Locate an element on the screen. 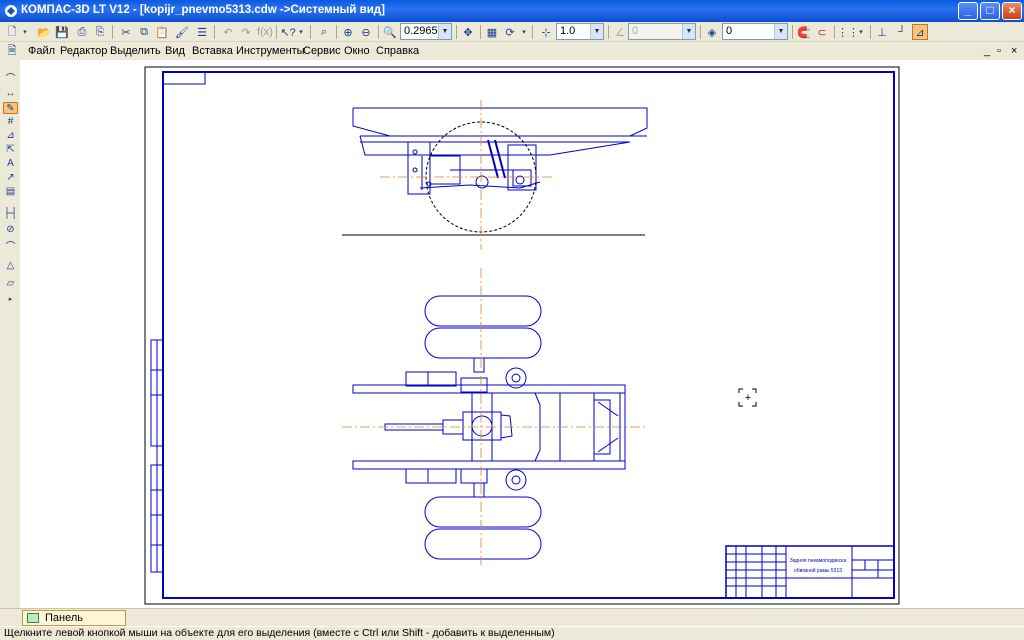 The width and height of the screenshot is (1024, 640). side-view-assembly is located at coordinates (495, 171).